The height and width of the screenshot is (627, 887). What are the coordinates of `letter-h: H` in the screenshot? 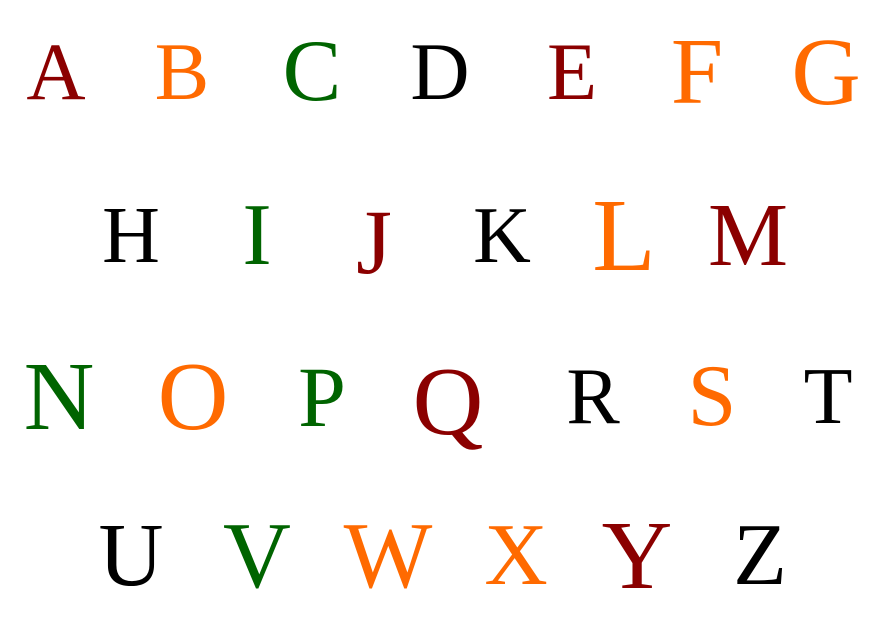 It's located at (131, 236).